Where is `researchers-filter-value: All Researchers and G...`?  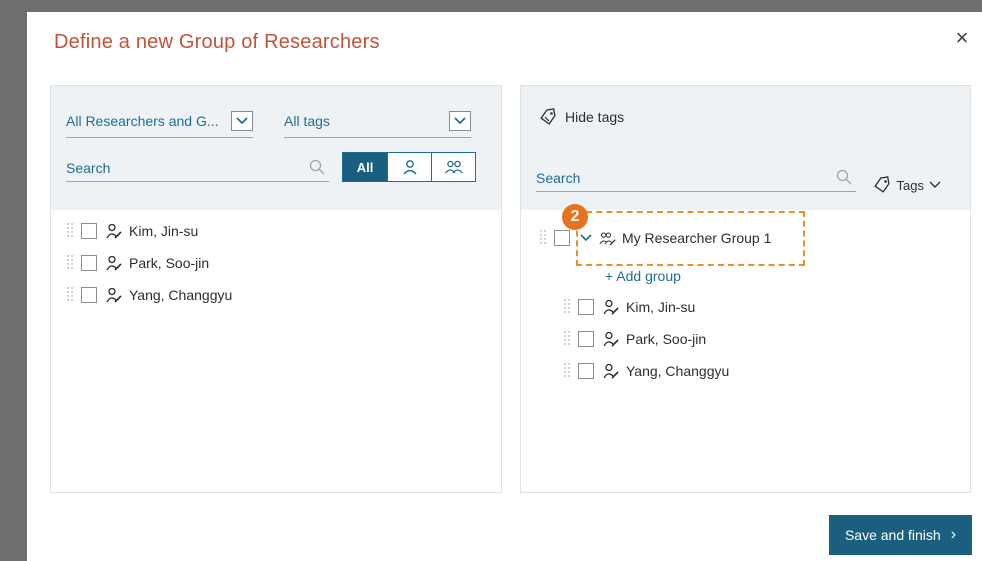
researchers-filter-value: All Researchers and G... is located at coordinates (142, 121).